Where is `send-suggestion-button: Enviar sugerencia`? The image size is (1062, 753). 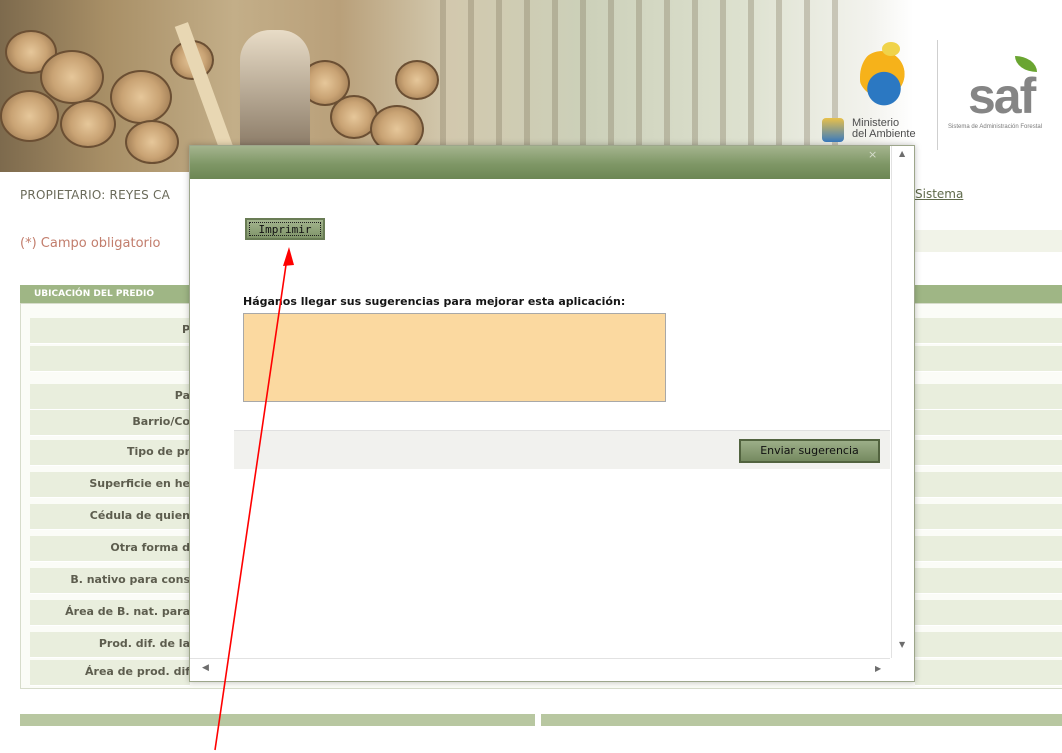
send-suggestion-button: Enviar sugerencia is located at coordinates (809, 451).